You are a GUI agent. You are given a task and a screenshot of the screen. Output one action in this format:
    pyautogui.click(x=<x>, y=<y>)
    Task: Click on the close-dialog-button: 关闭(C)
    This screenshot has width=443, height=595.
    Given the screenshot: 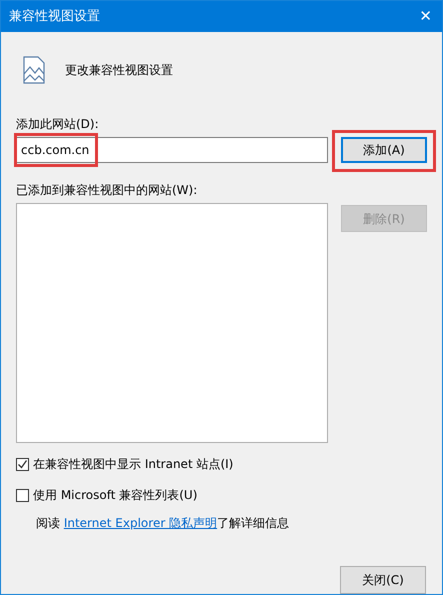 What is the action you would take?
    pyautogui.click(x=383, y=580)
    